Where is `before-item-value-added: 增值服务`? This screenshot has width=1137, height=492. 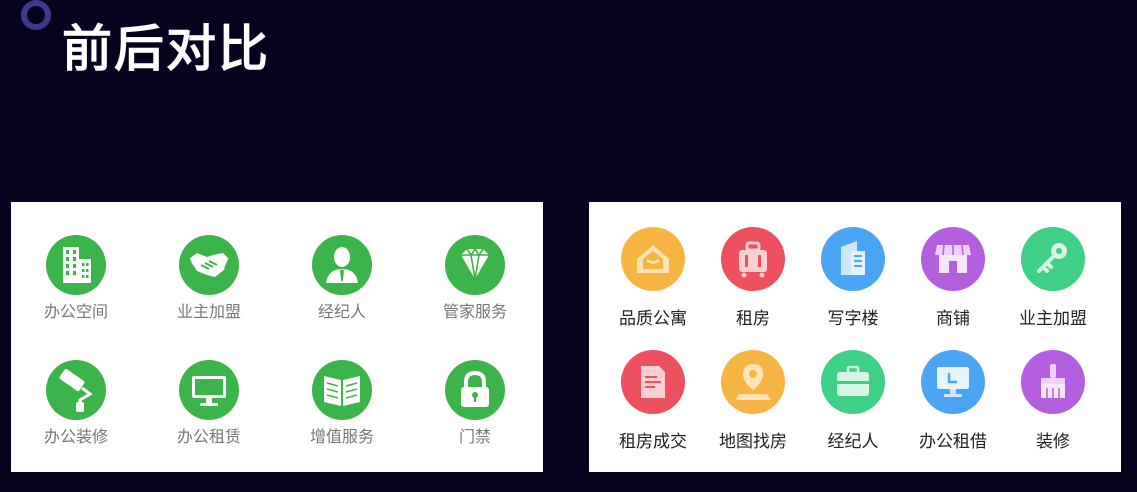 before-item-value-added: 增值服务 is located at coordinates (342, 403).